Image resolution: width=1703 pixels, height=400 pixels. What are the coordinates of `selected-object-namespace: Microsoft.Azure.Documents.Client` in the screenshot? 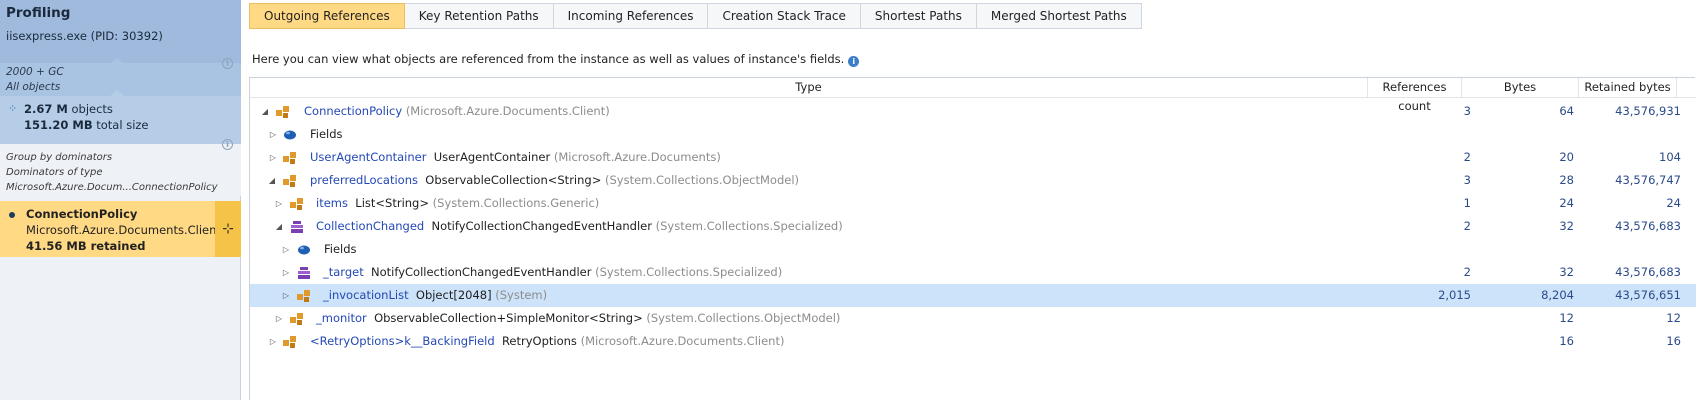 It's located at (123, 230).